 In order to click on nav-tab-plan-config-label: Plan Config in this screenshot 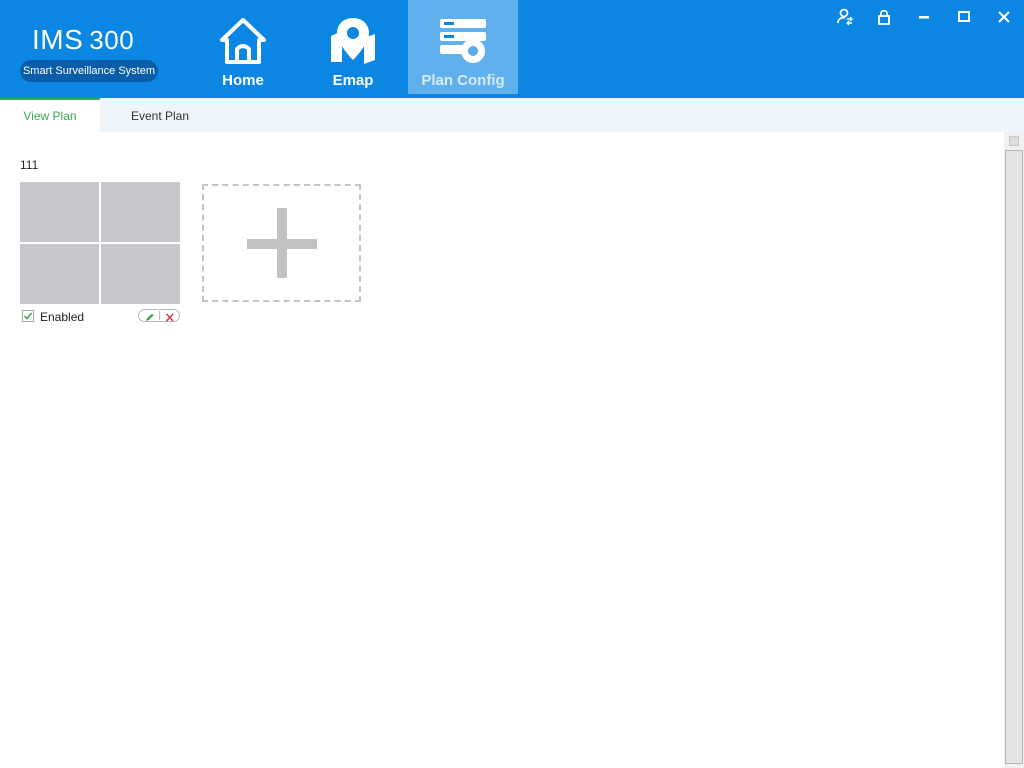, I will do `click(463, 80)`.